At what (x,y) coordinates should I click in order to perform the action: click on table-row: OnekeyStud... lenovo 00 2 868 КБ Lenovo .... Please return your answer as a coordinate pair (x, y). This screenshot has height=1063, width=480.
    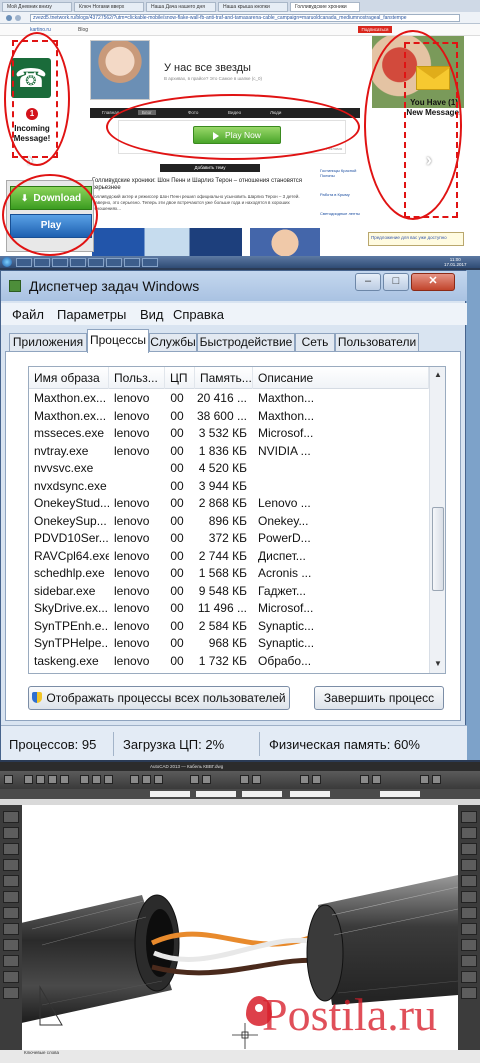
    Looking at the image, I should click on (229, 504).